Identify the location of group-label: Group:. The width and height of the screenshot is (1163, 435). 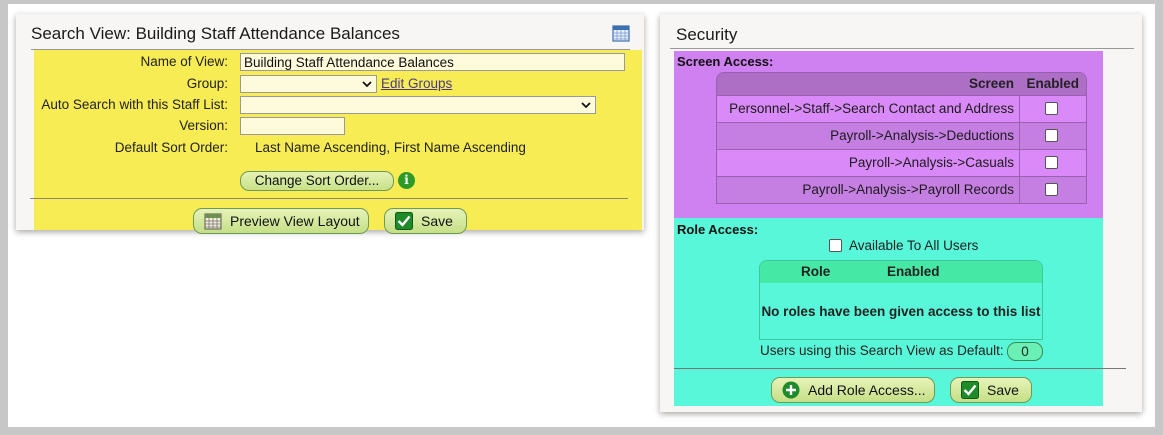
(207, 83).